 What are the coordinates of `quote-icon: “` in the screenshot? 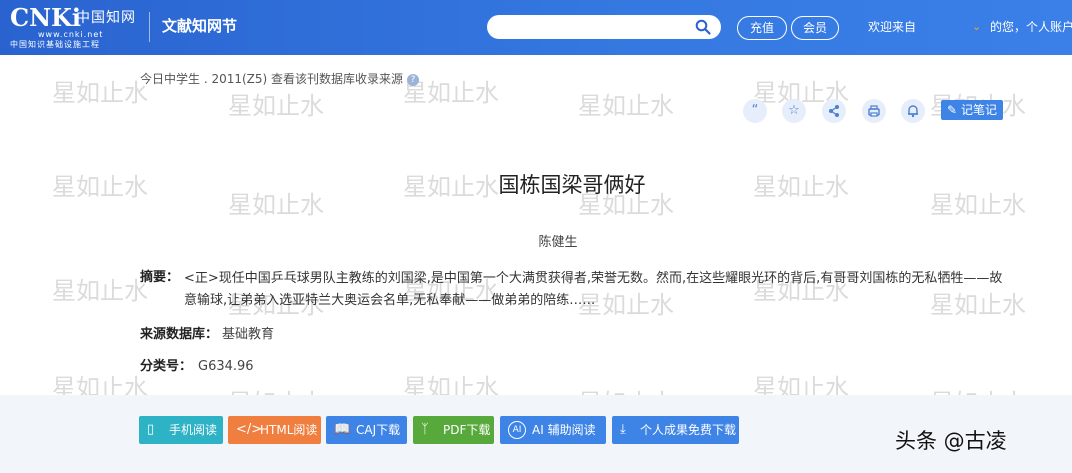 It's located at (755, 111).